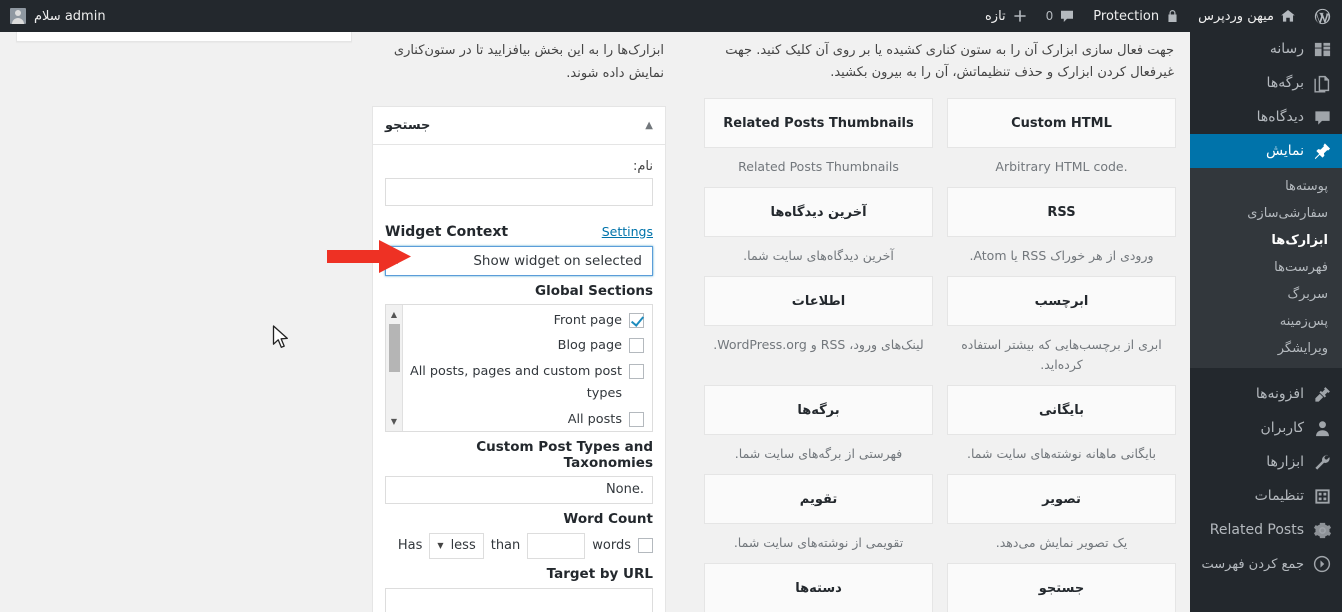 The width and height of the screenshot is (1342, 612). I want to click on custom-post-types-box: None., so click(519, 489).